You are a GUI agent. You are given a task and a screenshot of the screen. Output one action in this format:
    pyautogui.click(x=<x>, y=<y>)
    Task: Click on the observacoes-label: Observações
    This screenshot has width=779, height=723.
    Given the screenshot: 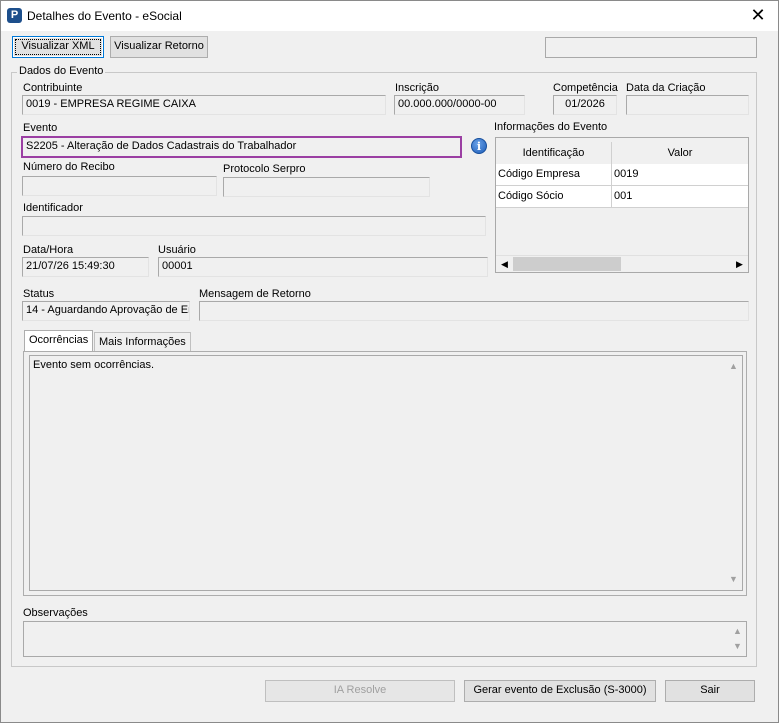 What is the action you would take?
    pyautogui.click(x=55, y=613)
    